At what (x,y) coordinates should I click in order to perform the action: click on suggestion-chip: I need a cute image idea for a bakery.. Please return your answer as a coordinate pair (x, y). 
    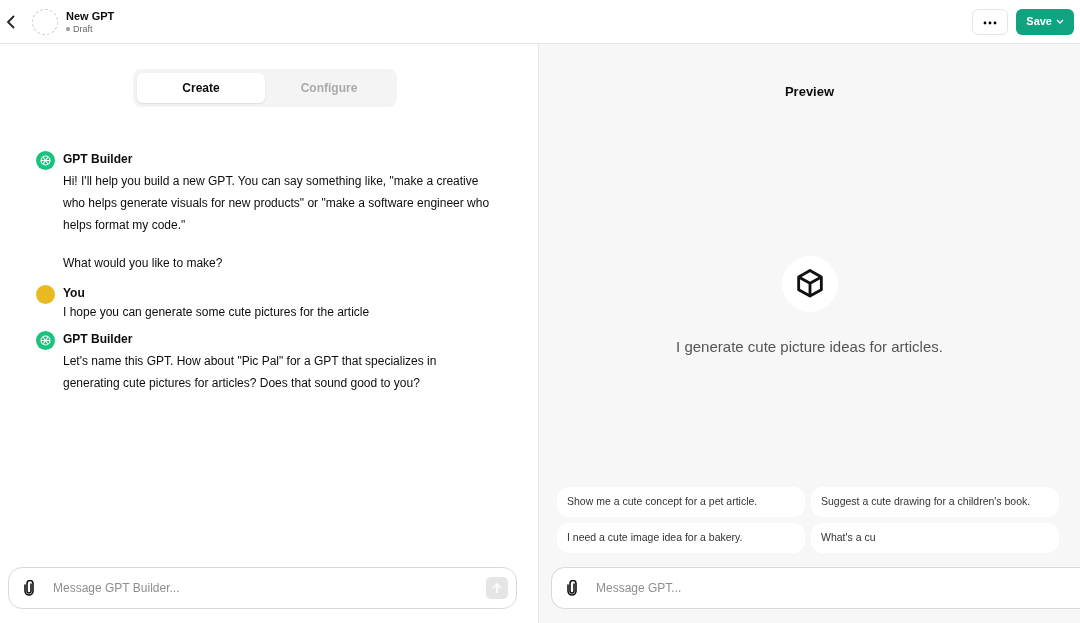
    Looking at the image, I should click on (681, 538).